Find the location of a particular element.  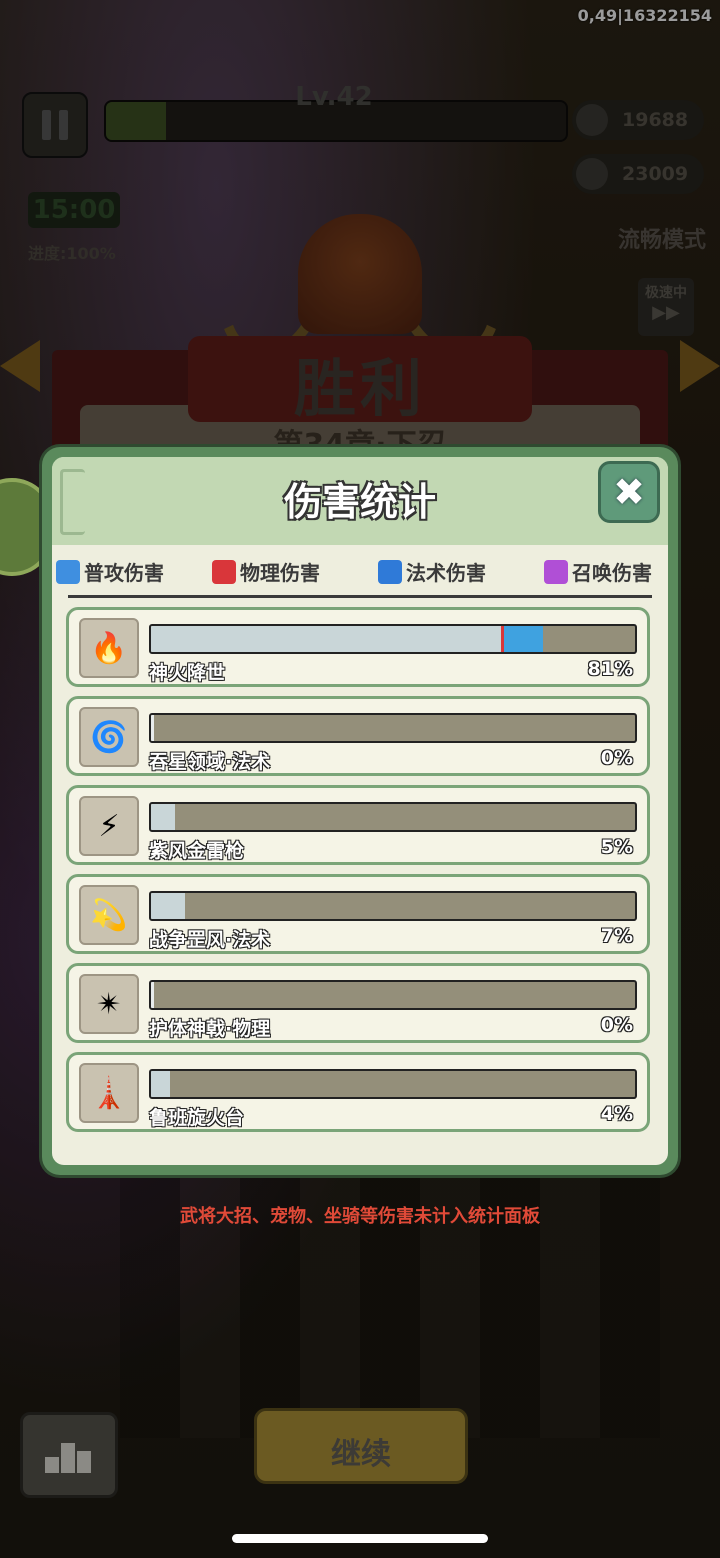

panel-header: 伤害统计 ✖ is located at coordinates (360, 501).